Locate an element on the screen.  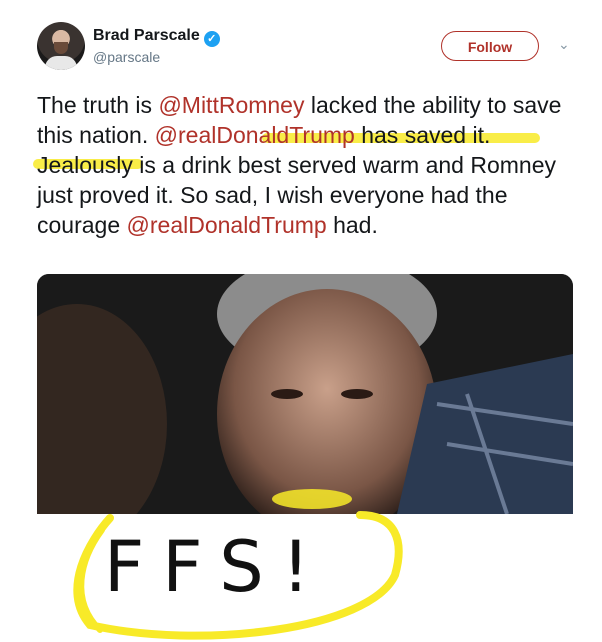
chevron-down-icon: ⌄ is located at coordinates (564, 44).